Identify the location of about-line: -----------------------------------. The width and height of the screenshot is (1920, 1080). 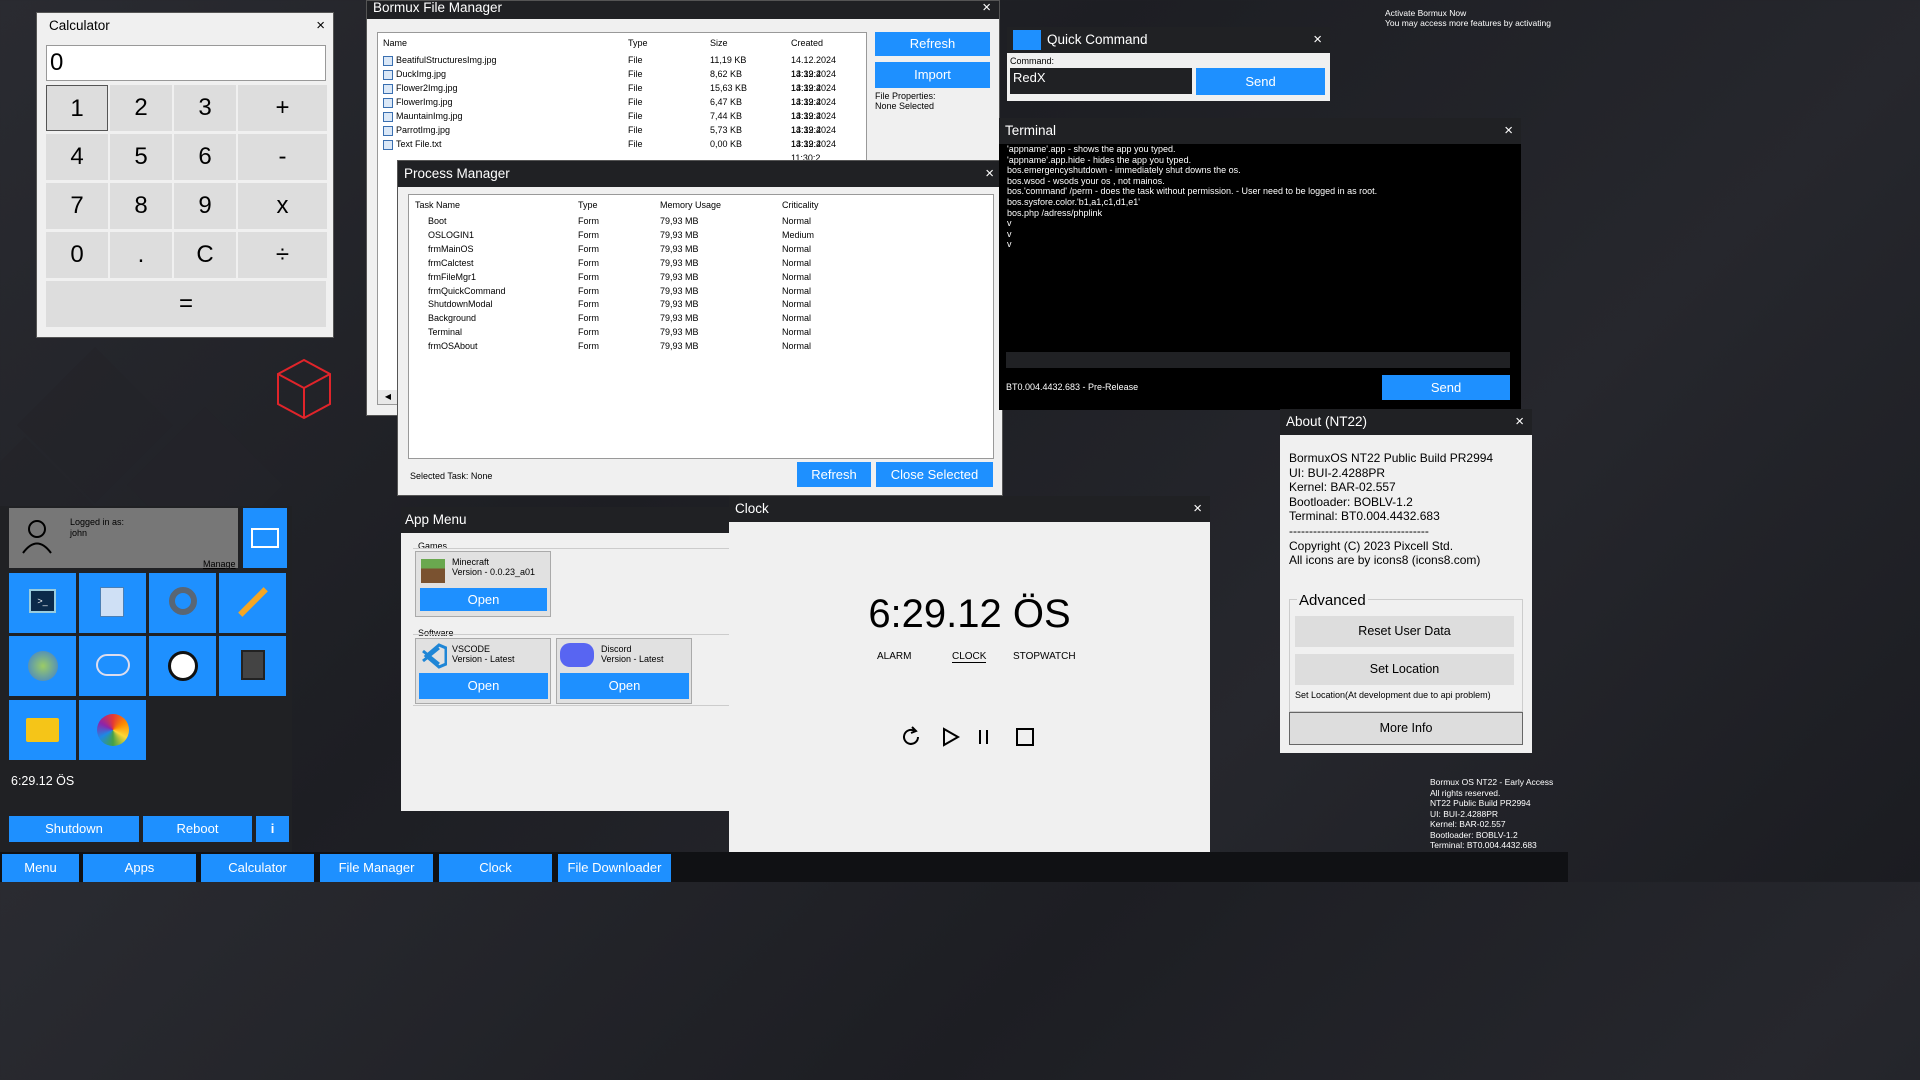
(1359, 530).